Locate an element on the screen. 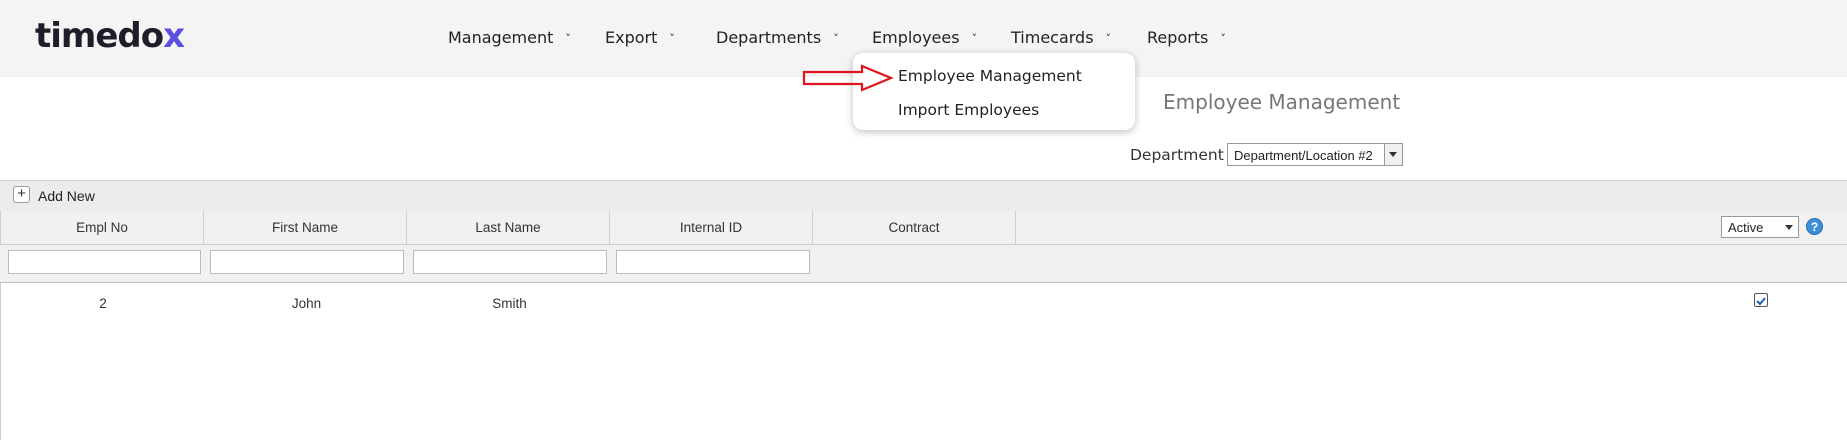  cell-empl-no: 2 is located at coordinates (103, 303).